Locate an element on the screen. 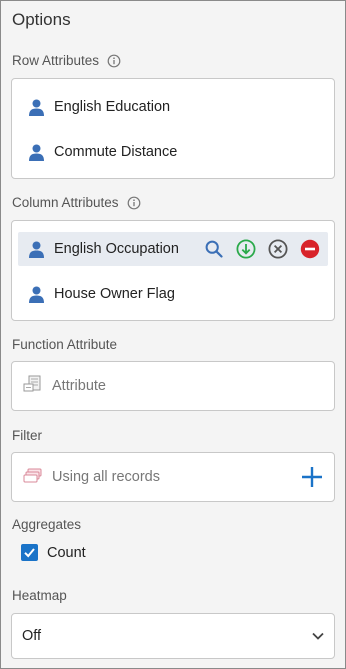 Image resolution: width=346 pixels, height=669 pixels. records-icon is located at coordinates (33, 477).